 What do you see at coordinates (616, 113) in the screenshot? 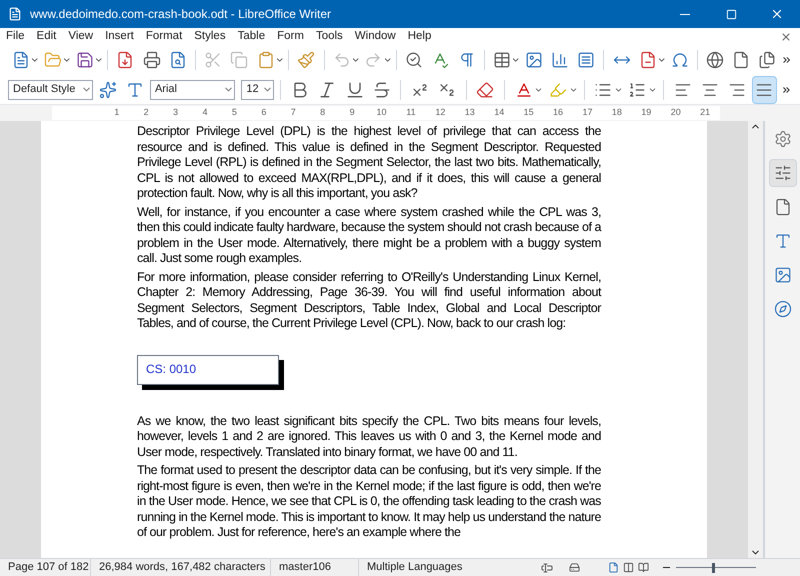
I see `ruler-number: 18` at bounding box center [616, 113].